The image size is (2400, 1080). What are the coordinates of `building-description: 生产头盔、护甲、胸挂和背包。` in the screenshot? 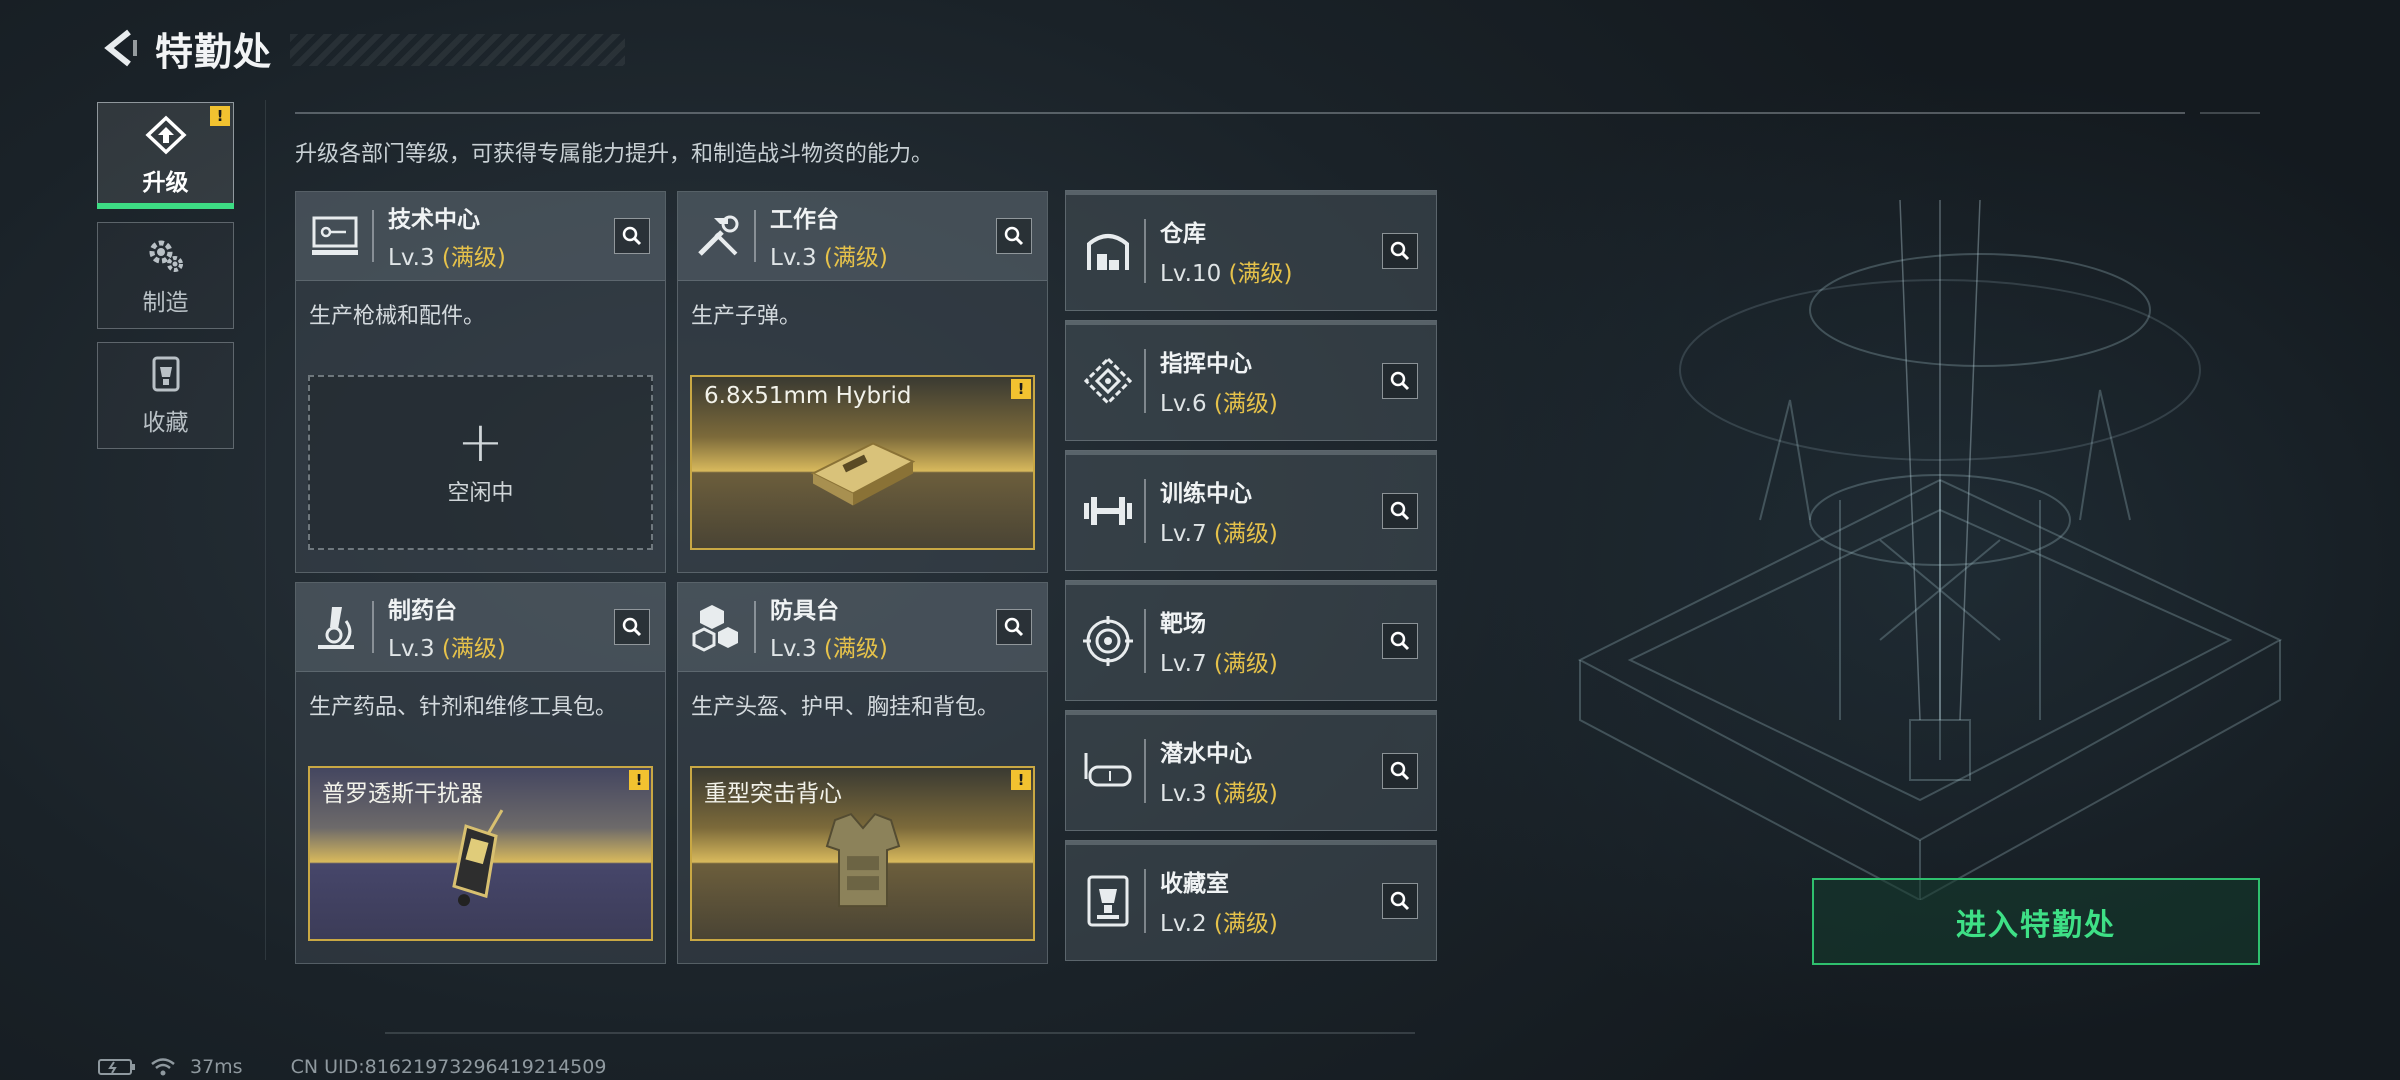 It's located at (845, 707).